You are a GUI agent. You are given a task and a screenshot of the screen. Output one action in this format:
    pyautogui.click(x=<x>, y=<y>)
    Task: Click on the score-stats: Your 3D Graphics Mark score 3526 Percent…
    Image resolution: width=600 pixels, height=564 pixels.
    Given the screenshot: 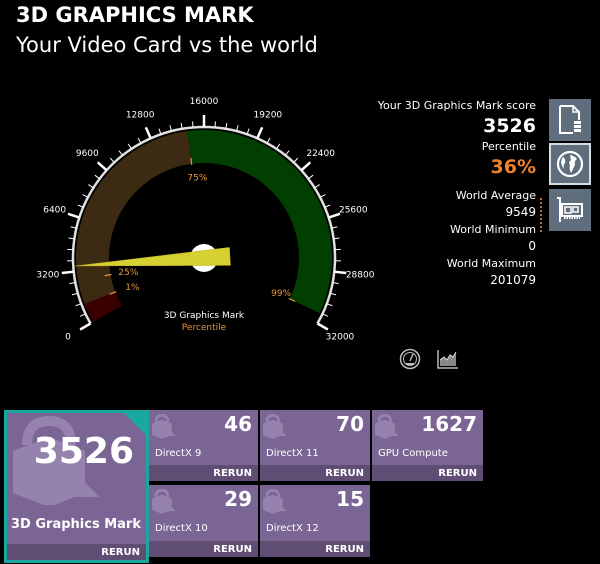 What is the action you would take?
    pyautogui.click(x=436, y=193)
    